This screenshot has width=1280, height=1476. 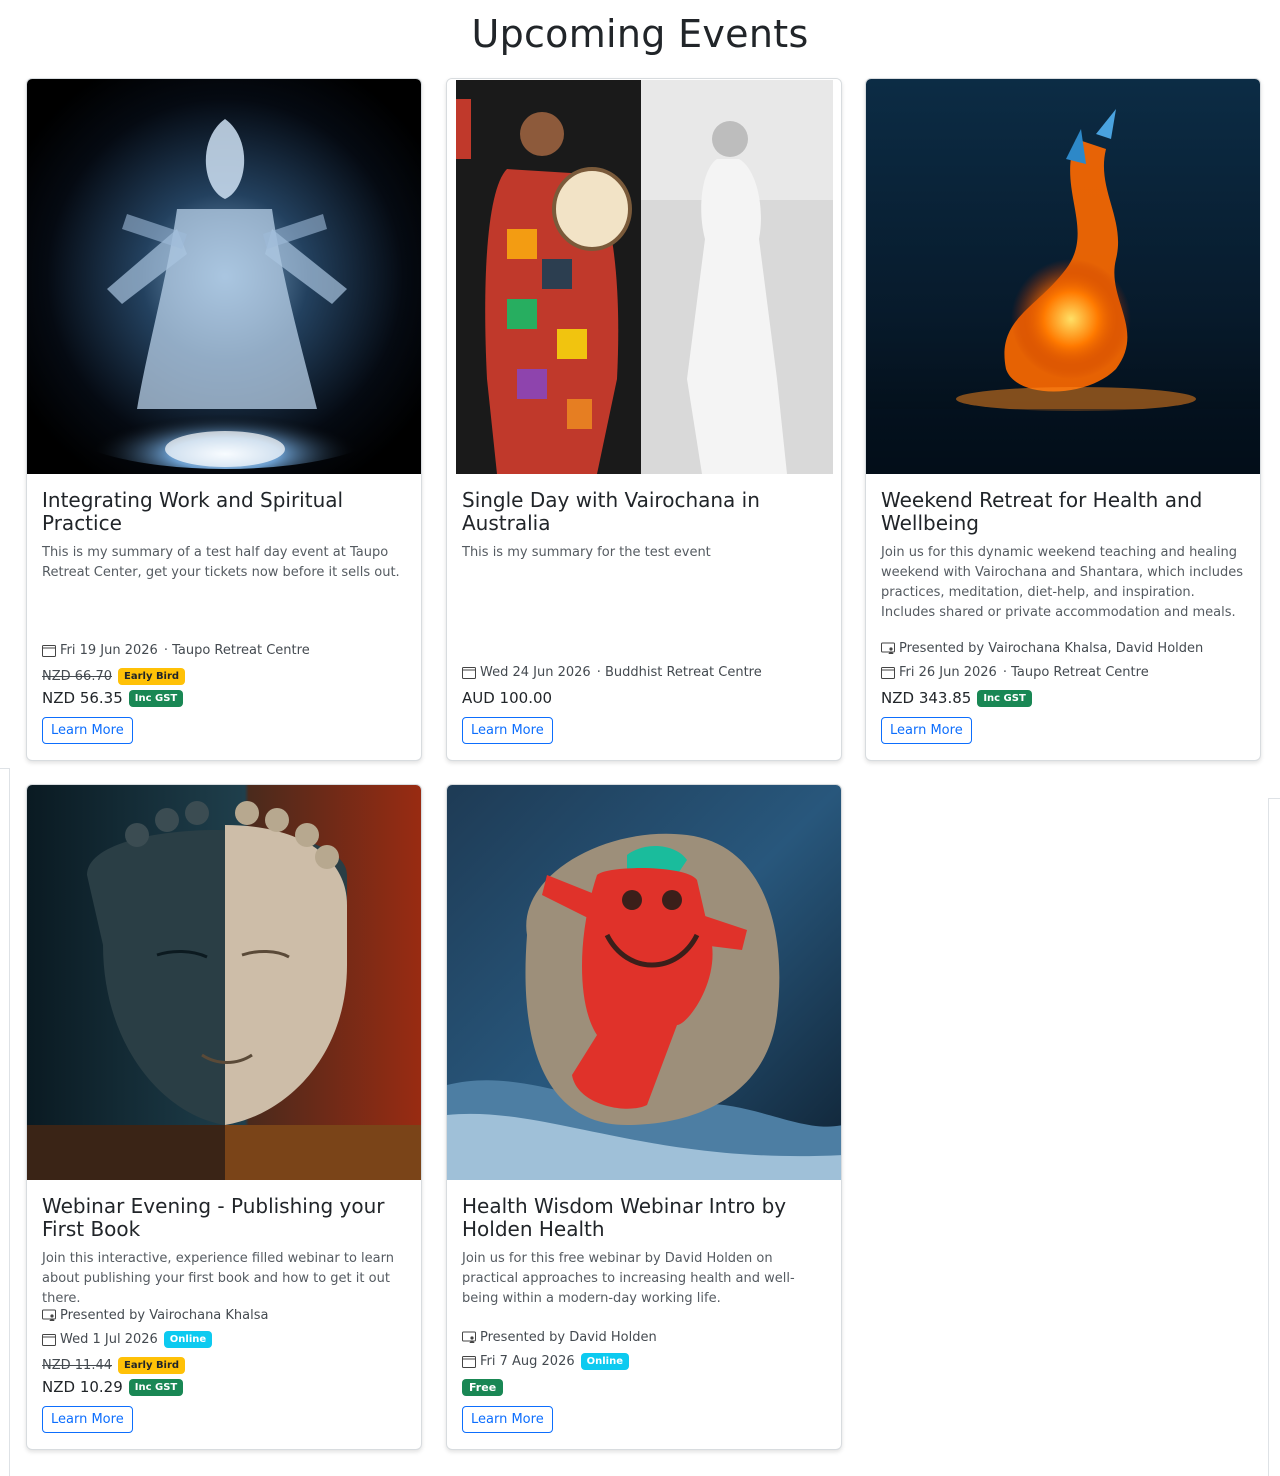 What do you see at coordinates (644, 1361) in the screenshot?
I see `event-date-row: Fri 7 Aug 2026 Online` at bounding box center [644, 1361].